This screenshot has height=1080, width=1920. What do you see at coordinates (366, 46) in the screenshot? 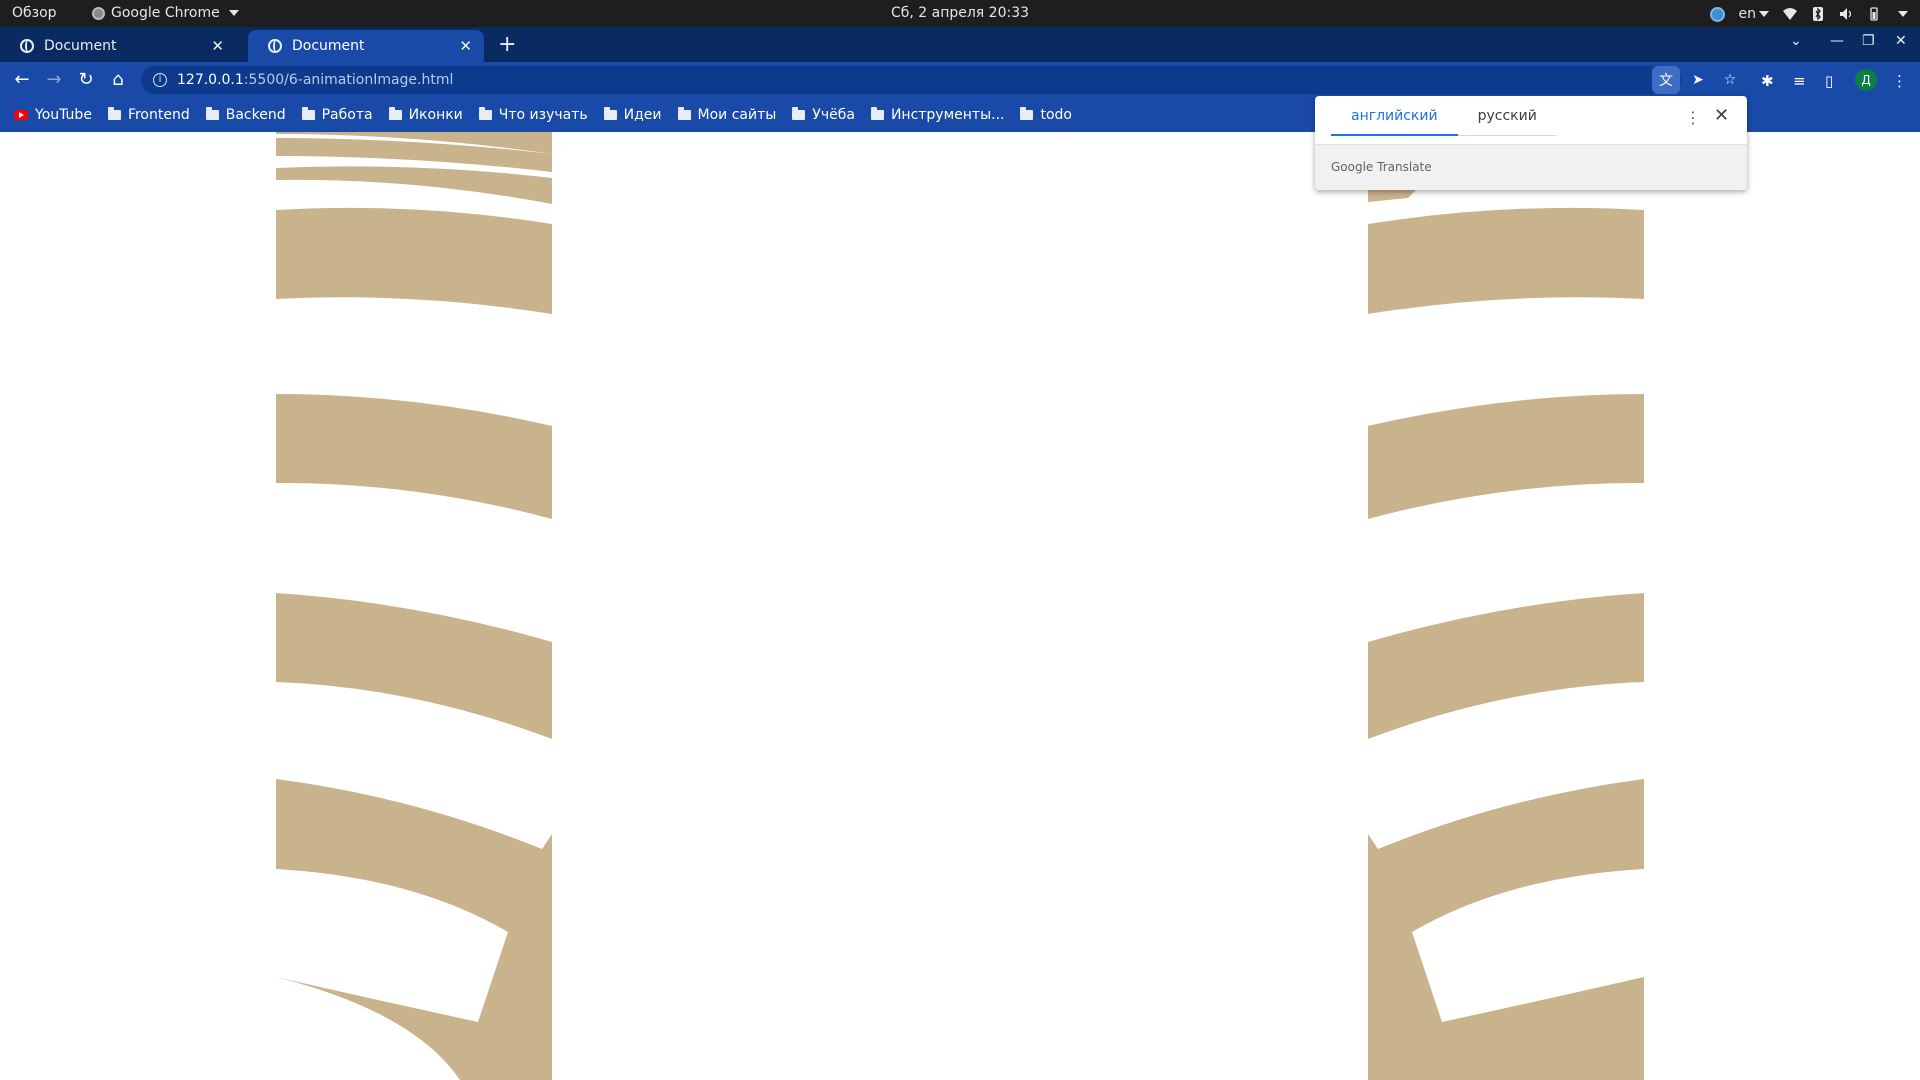
I see `tab-document-2: Document ✕` at bounding box center [366, 46].